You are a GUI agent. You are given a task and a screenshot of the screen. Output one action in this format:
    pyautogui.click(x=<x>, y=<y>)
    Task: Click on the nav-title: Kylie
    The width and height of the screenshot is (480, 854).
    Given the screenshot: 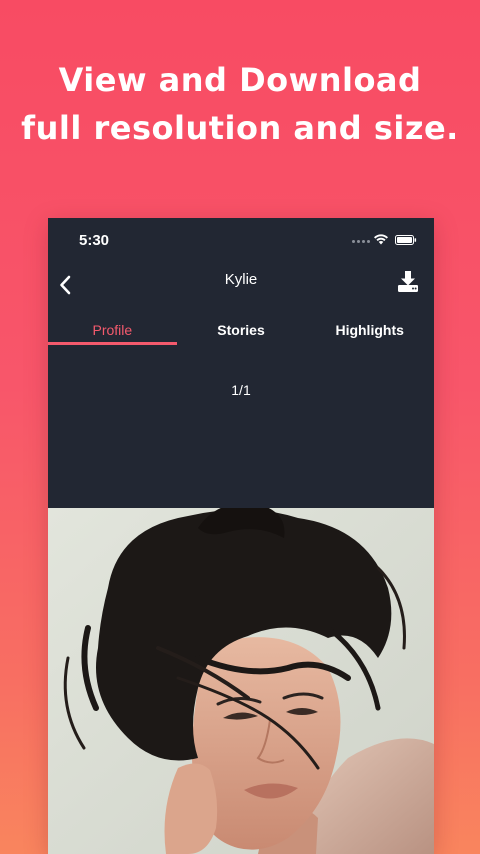 What is the action you would take?
    pyautogui.click(x=241, y=279)
    